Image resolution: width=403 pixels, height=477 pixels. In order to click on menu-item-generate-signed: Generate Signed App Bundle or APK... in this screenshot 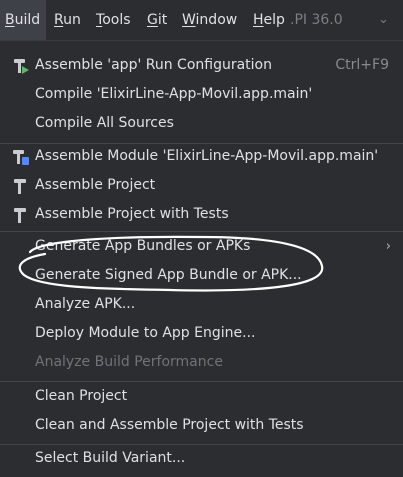, I will do `click(201, 275)`.